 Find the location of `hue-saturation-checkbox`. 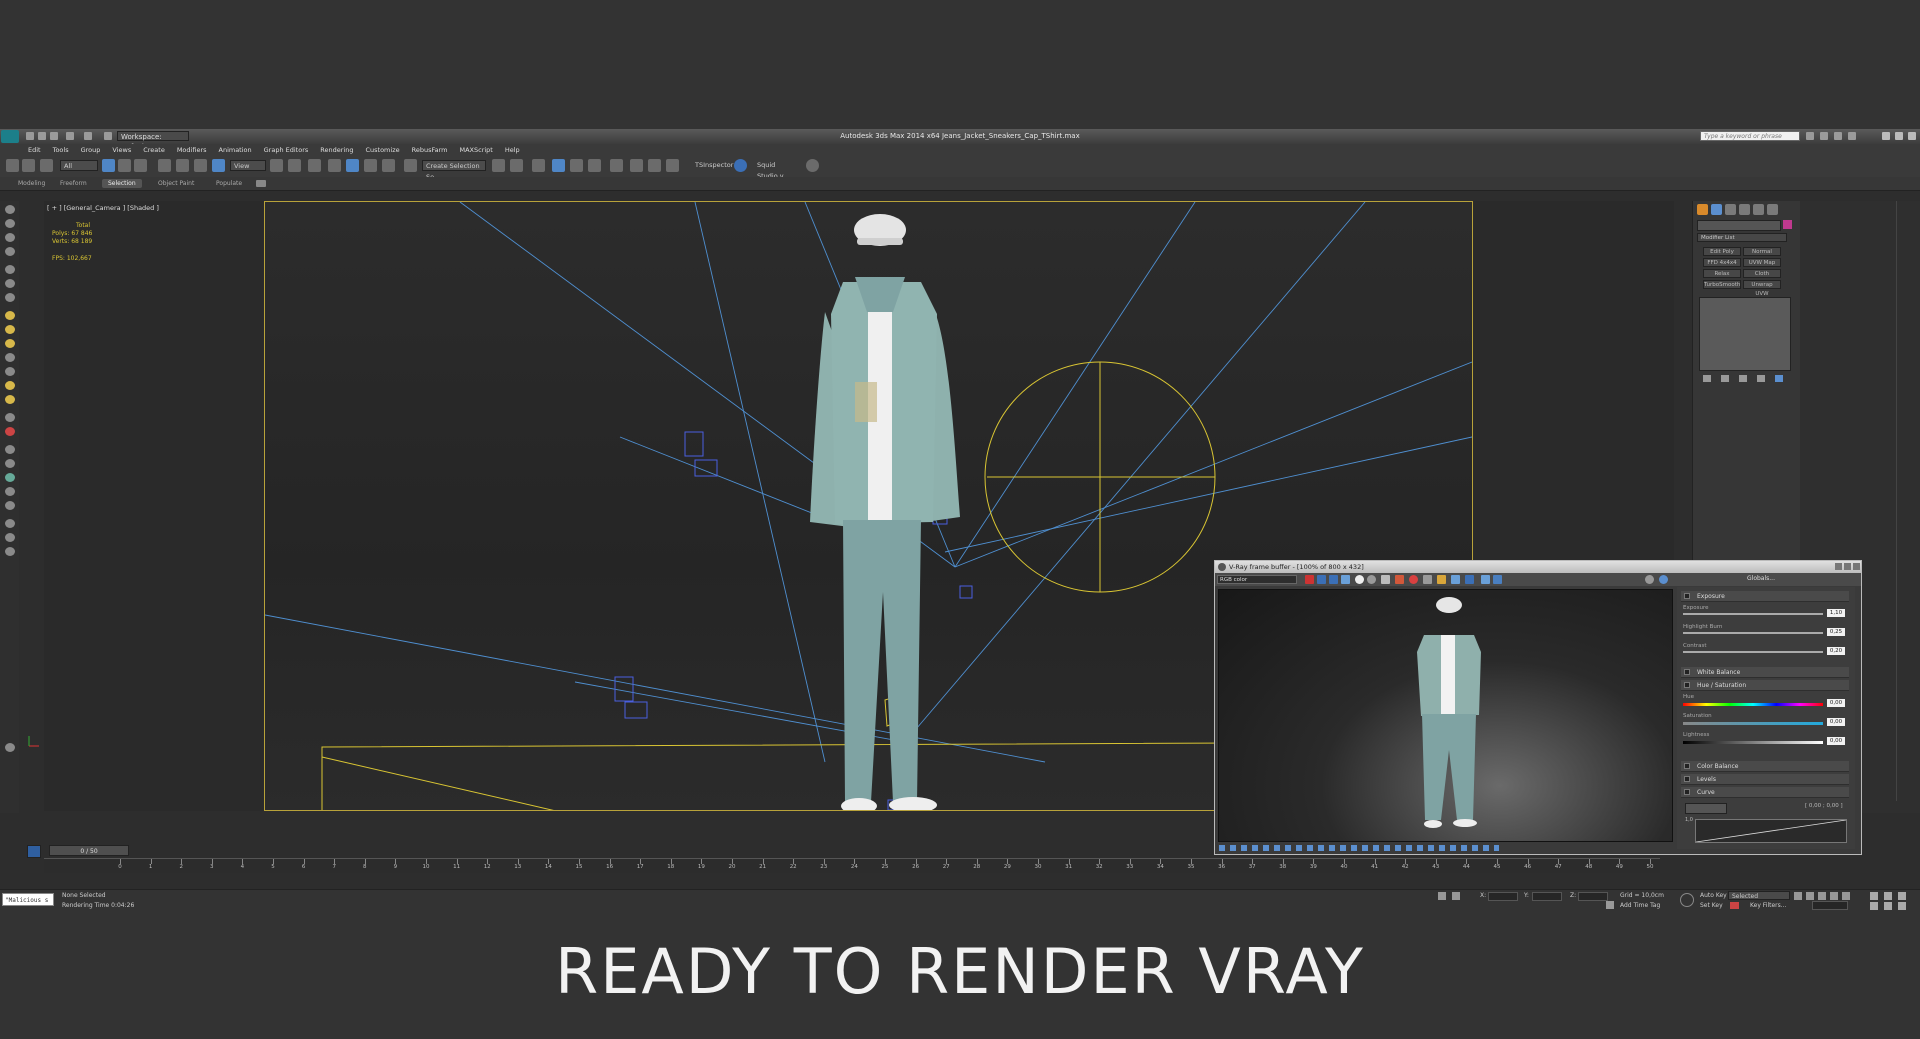

hue-saturation-checkbox is located at coordinates (1687, 685).